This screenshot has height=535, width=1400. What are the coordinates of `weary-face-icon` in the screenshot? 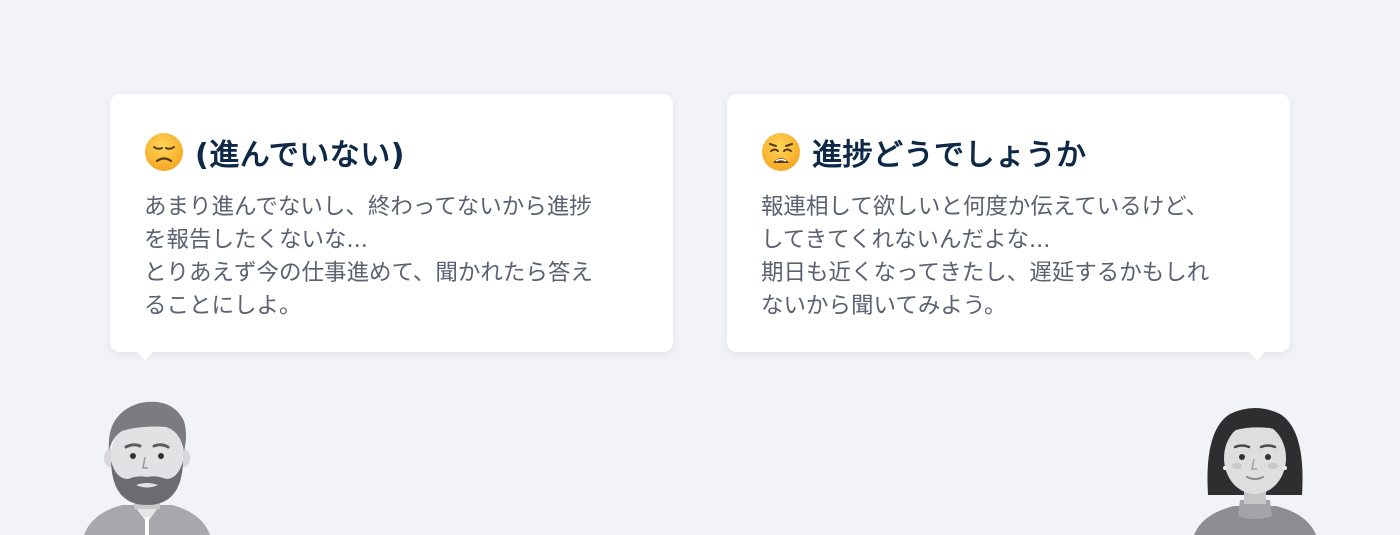 It's located at (781, 152).